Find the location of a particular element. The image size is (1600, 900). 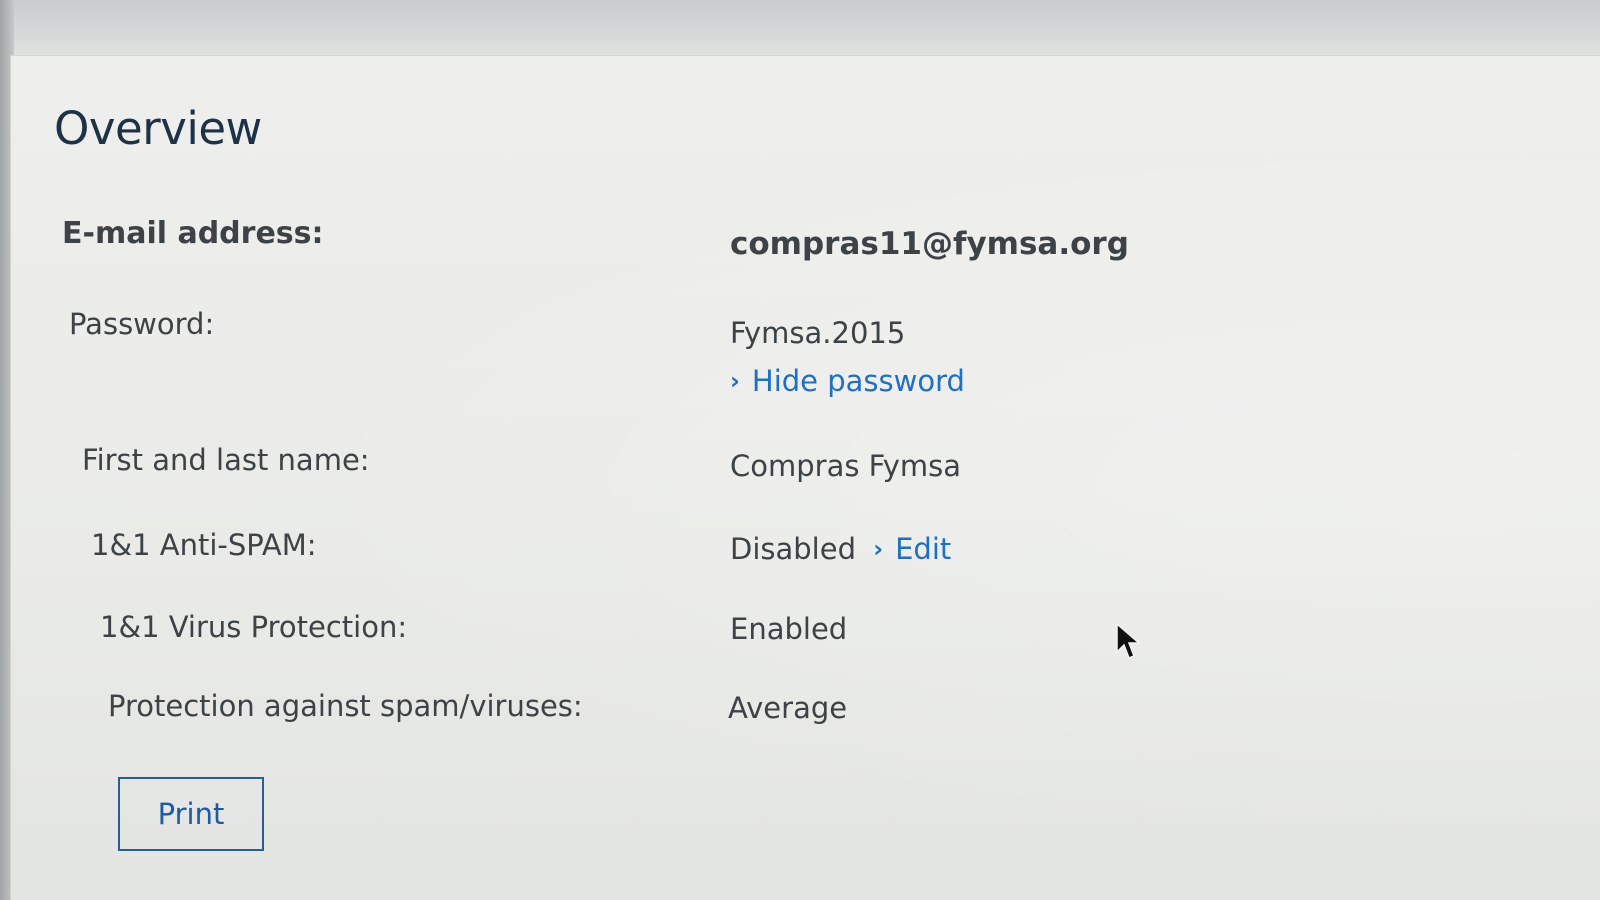

password-label: Password: is located at coordinates (142, 324).